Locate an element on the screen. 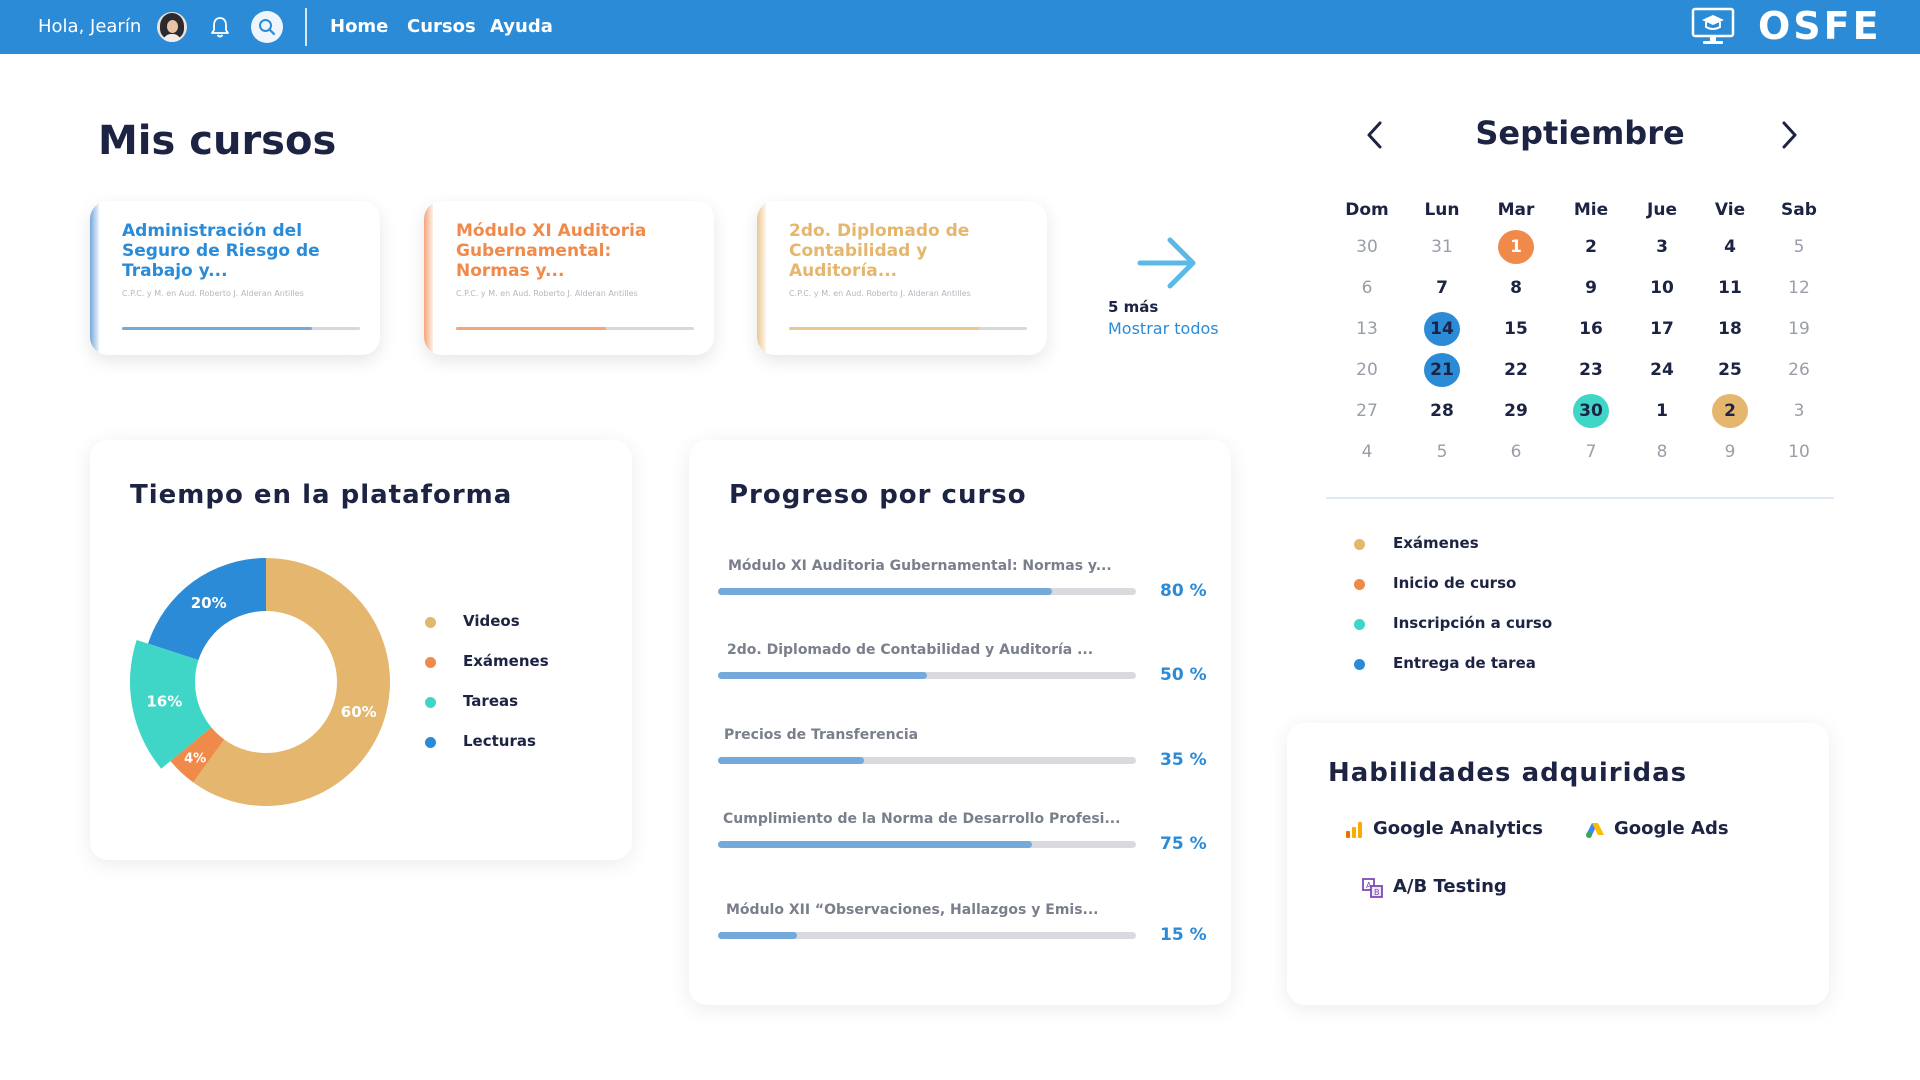 This screenshot has height=1080, width=1920. legend-dot-inscripcion is located at coordinates (1359, 624).